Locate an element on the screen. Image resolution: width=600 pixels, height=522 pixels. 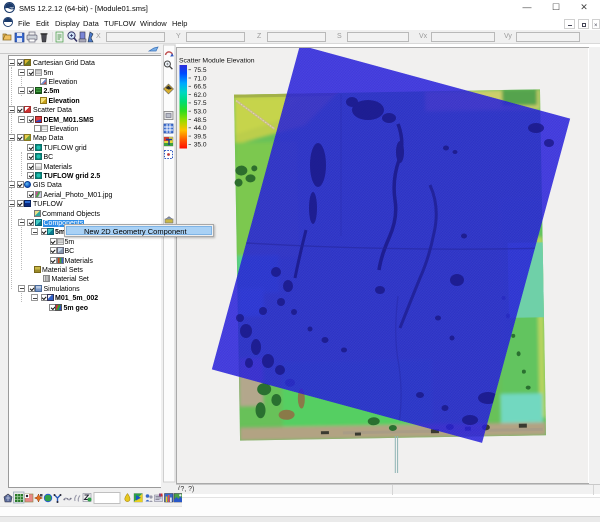
svg-text: 48.5 is located at coordinates (200, 120).